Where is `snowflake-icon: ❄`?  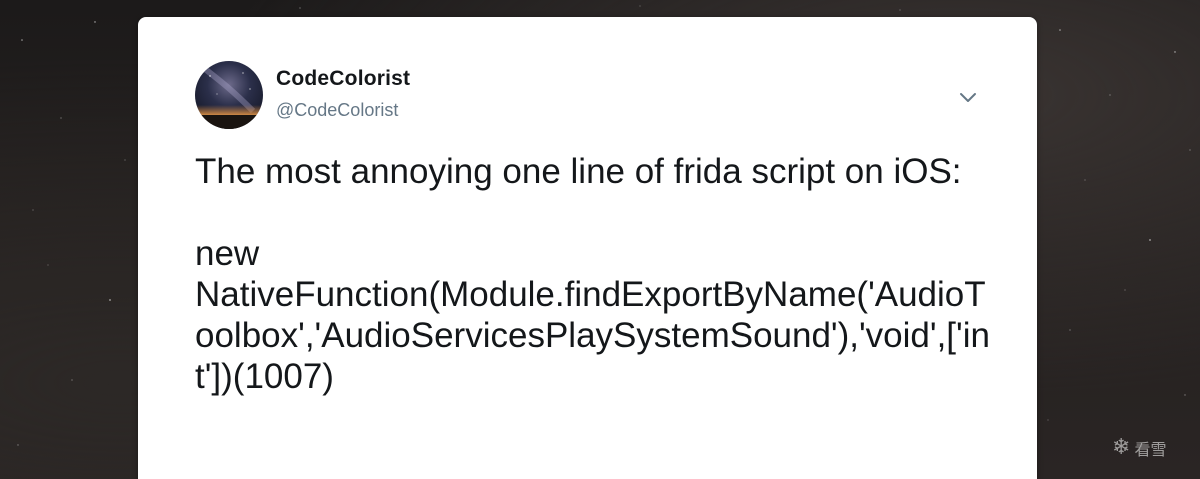 snowflake-icon: ❄ is located at coordinates (1121, 447).